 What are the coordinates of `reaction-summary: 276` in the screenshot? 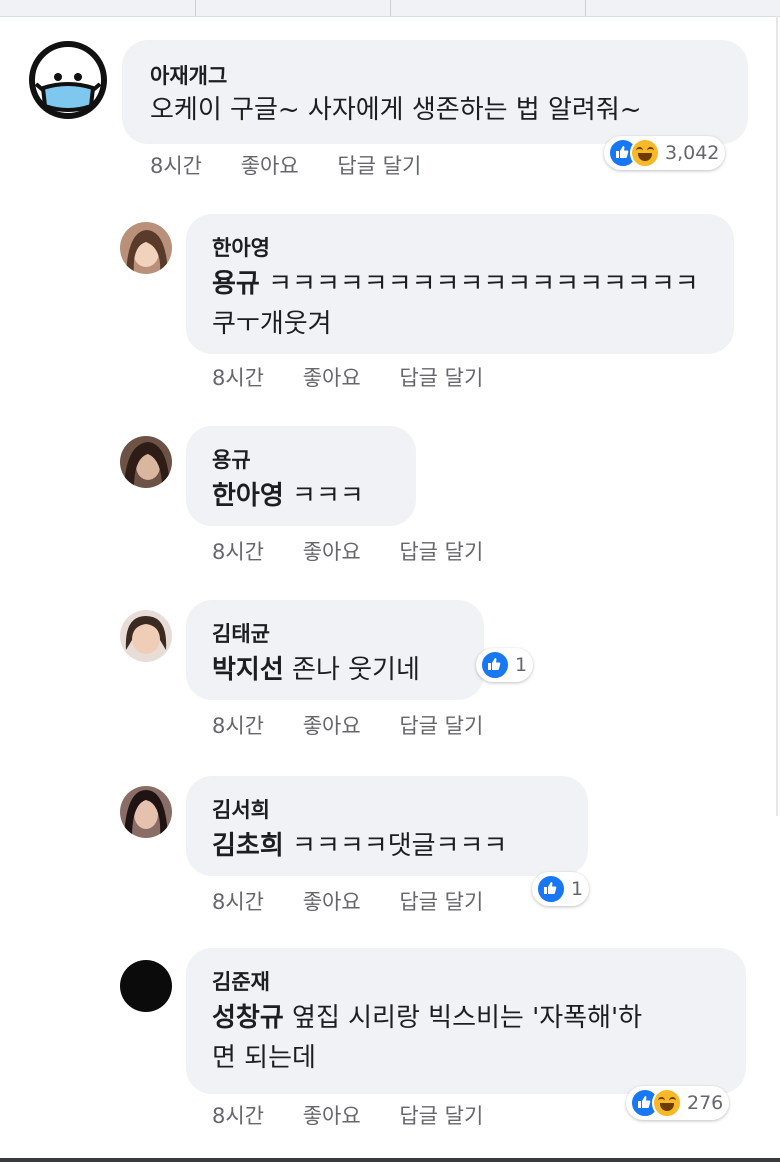 It's located at (678, 1103).